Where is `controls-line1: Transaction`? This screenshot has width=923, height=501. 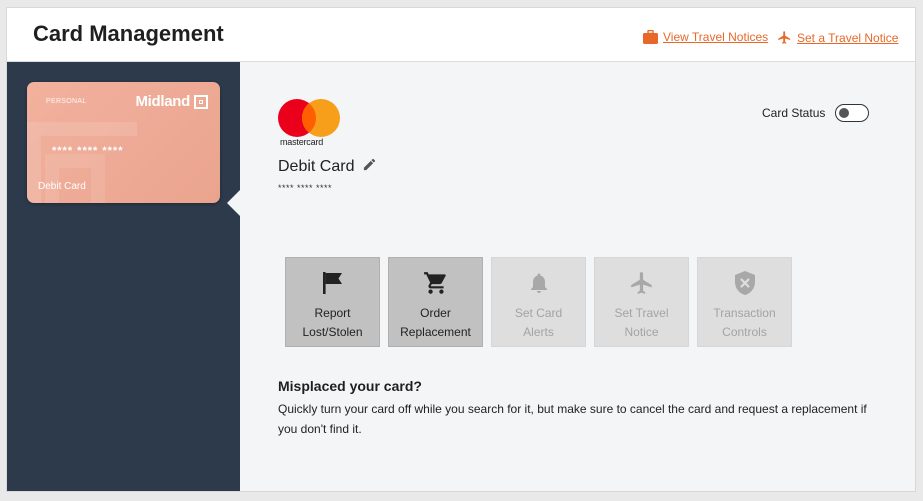
controls-line1: Transaction is located at coordinates (744, 313).